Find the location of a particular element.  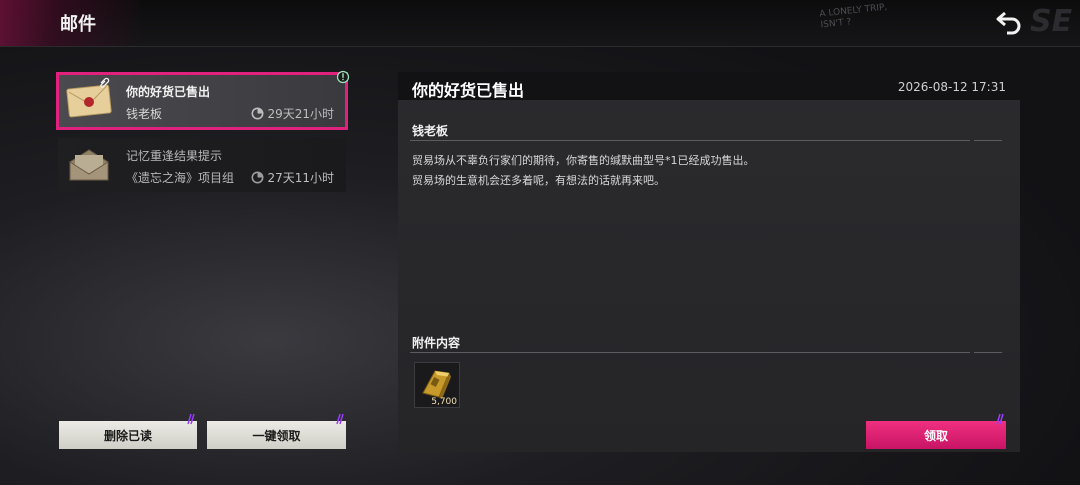

attachment-item: 5,700 is located at coordinates (437, 385).